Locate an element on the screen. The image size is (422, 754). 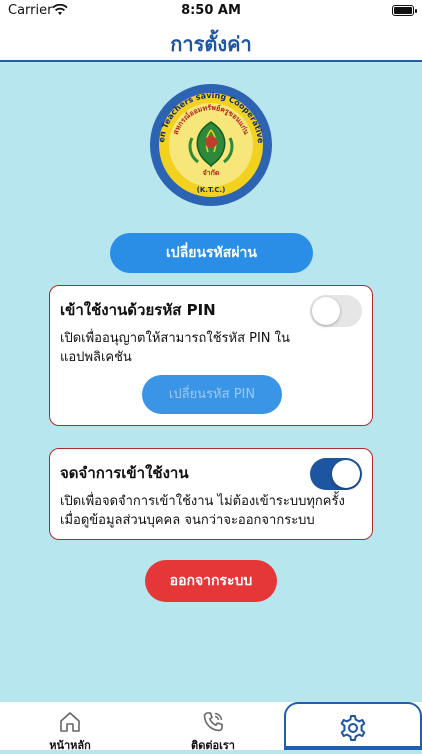
tab-bar: หน้าหลัก ติดต่อเรา is located at coordinates (211, 727).